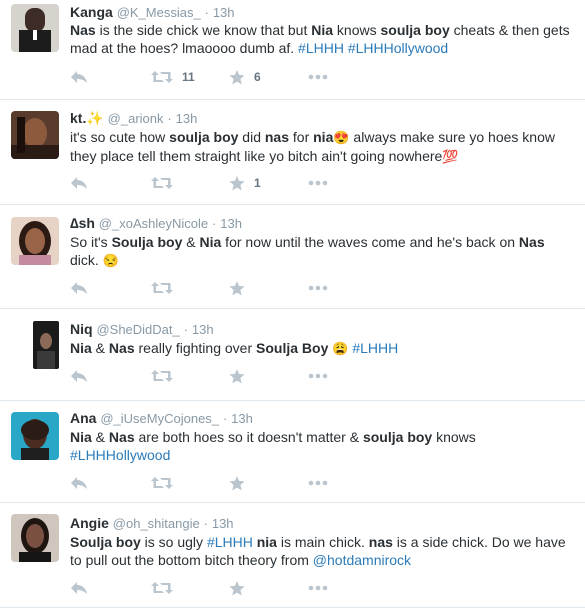 The image size is (585, 611). Describe the element at coordinates (83, 418) in the screenshot. I see `author-name: Ana` at that location.